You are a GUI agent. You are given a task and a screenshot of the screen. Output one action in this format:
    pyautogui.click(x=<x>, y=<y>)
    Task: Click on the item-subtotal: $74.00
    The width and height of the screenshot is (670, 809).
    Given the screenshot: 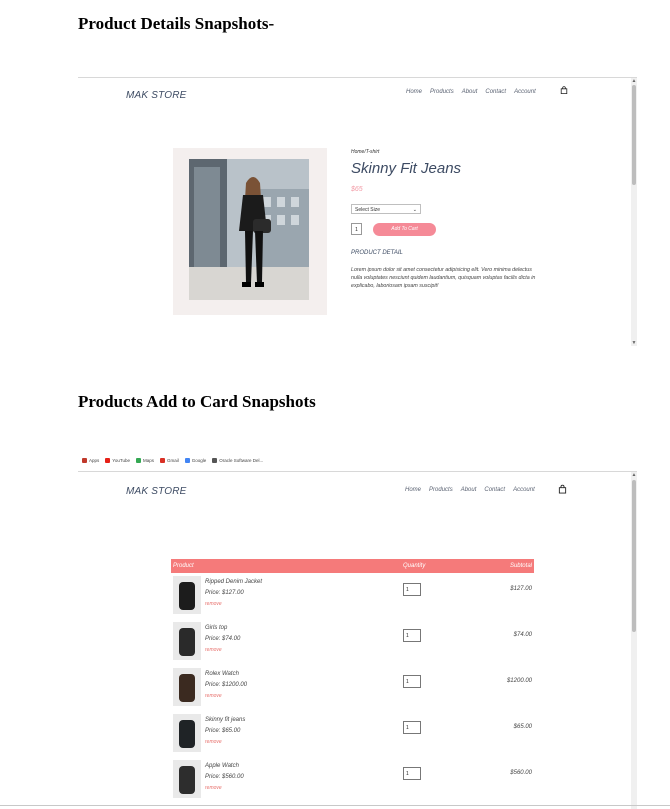 What is the action you would take?
    pyautogui.click(x=522, y=635)
    